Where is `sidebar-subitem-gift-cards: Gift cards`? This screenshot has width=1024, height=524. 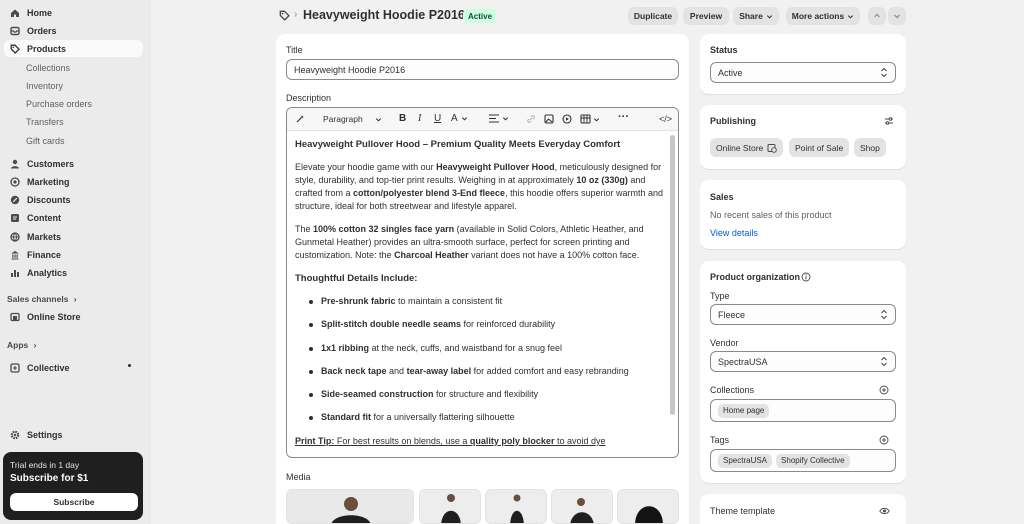 sidebar-subitem-gift-cards: Gift cards is located at coordinates (45, 141).